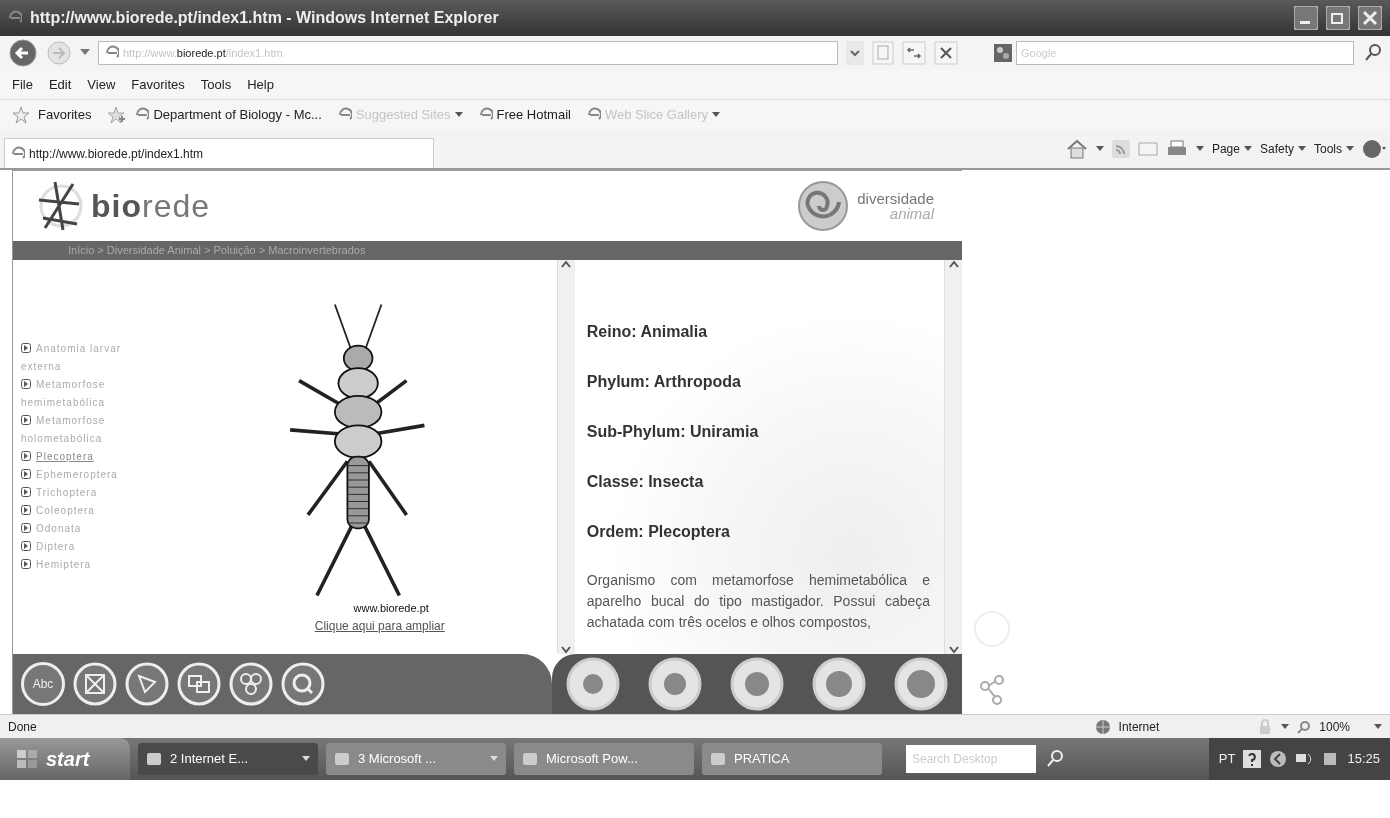 The height and width of the screenshot is (818, 1390). Describe the element at coordinates (65, 759) in the screenshot. I see `start-button: start` at that location.